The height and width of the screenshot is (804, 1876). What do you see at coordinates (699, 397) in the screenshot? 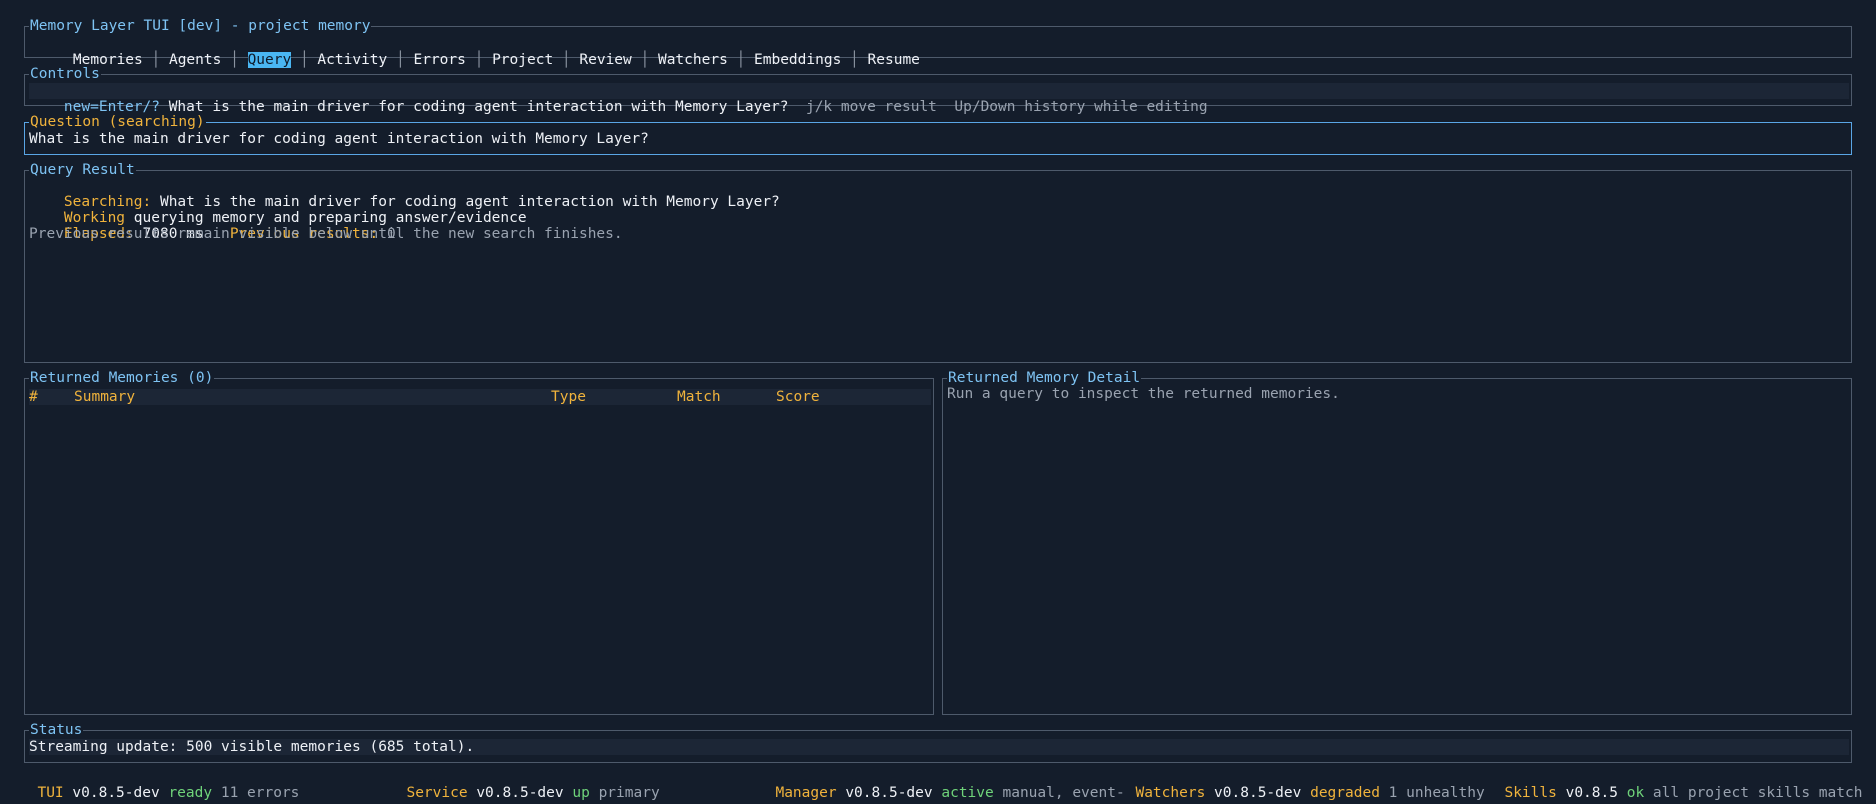
I see `column-header-match: Match` at bounding box center [699, 397].